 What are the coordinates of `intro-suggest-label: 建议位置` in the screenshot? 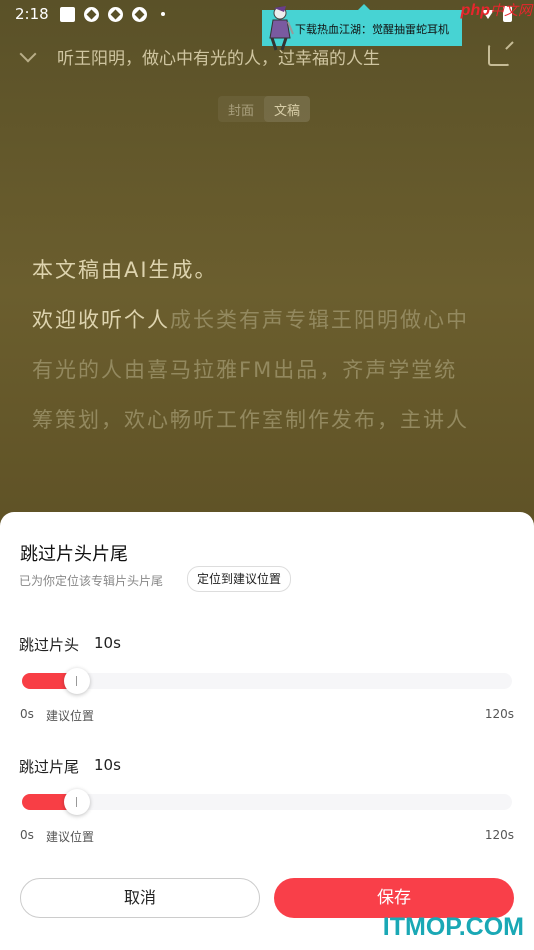 It's located at (70, 716).